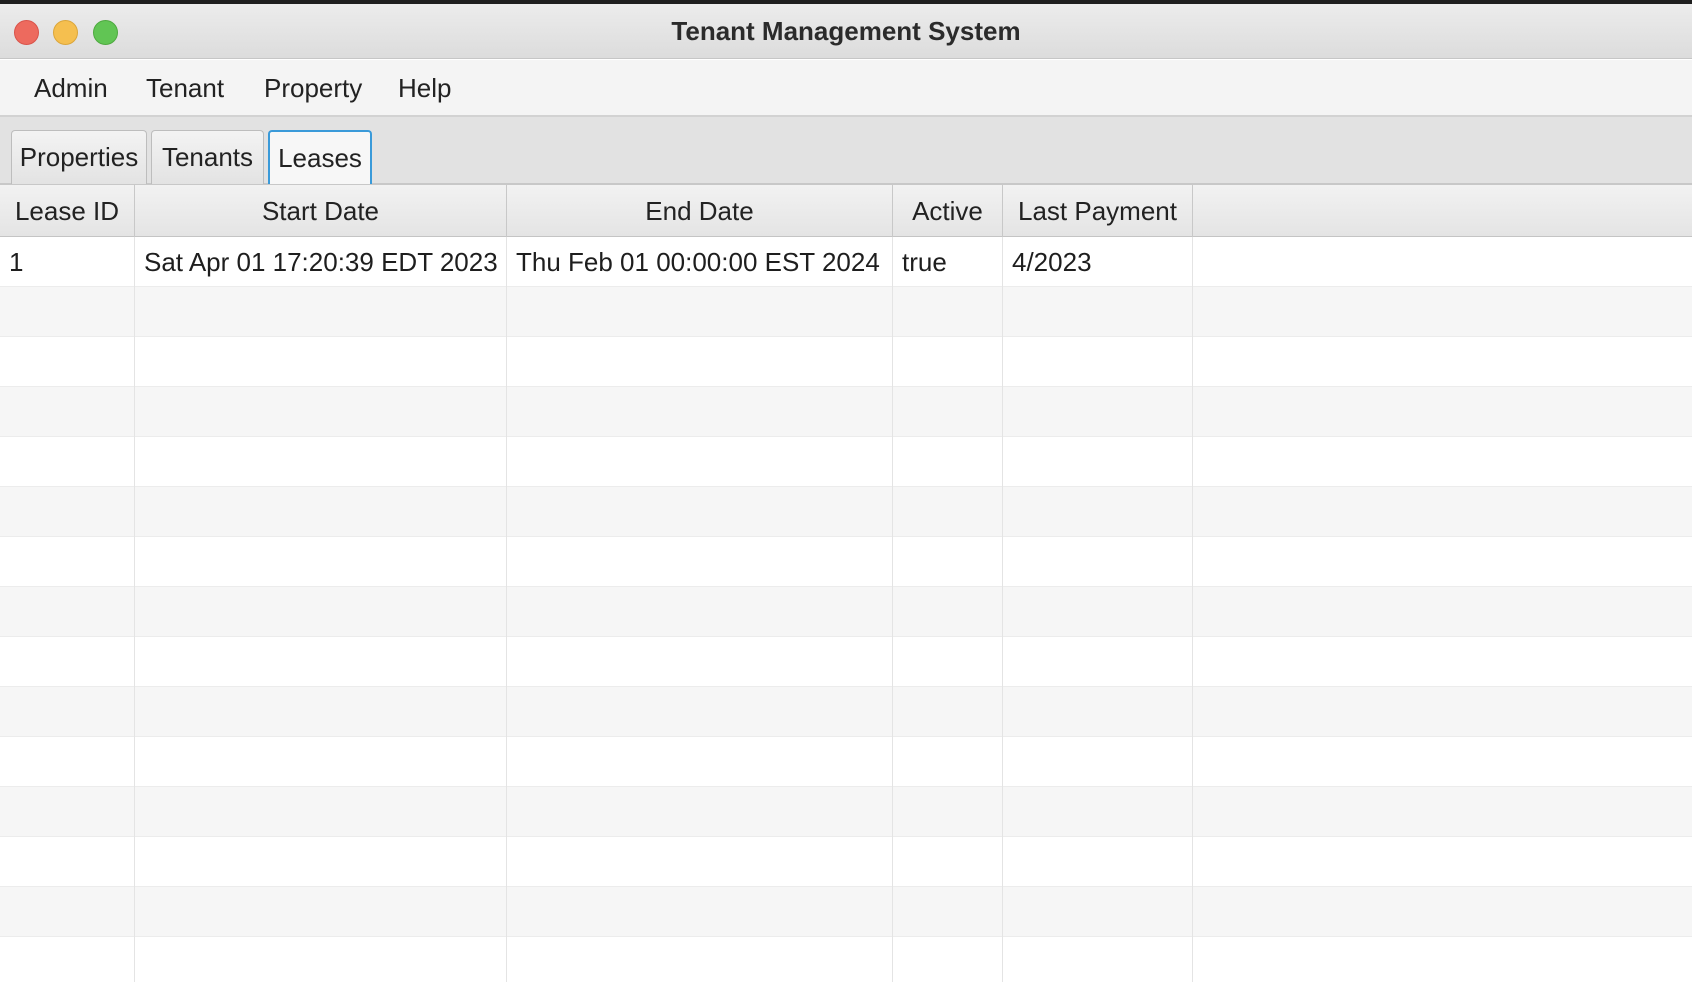  I want to click on cell-last-payment: 4/2023, so click(1098, 262).